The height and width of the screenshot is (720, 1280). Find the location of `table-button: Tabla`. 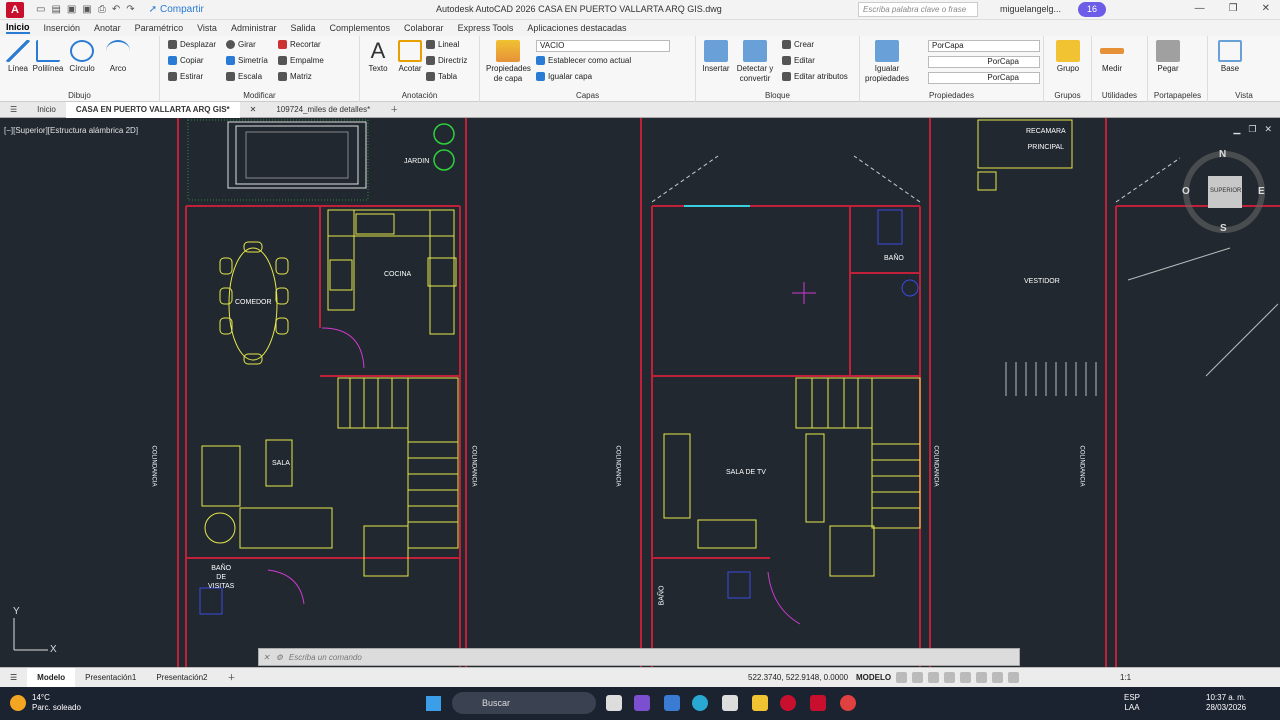

table-button: Tabla is located at coordinates (441, 76).